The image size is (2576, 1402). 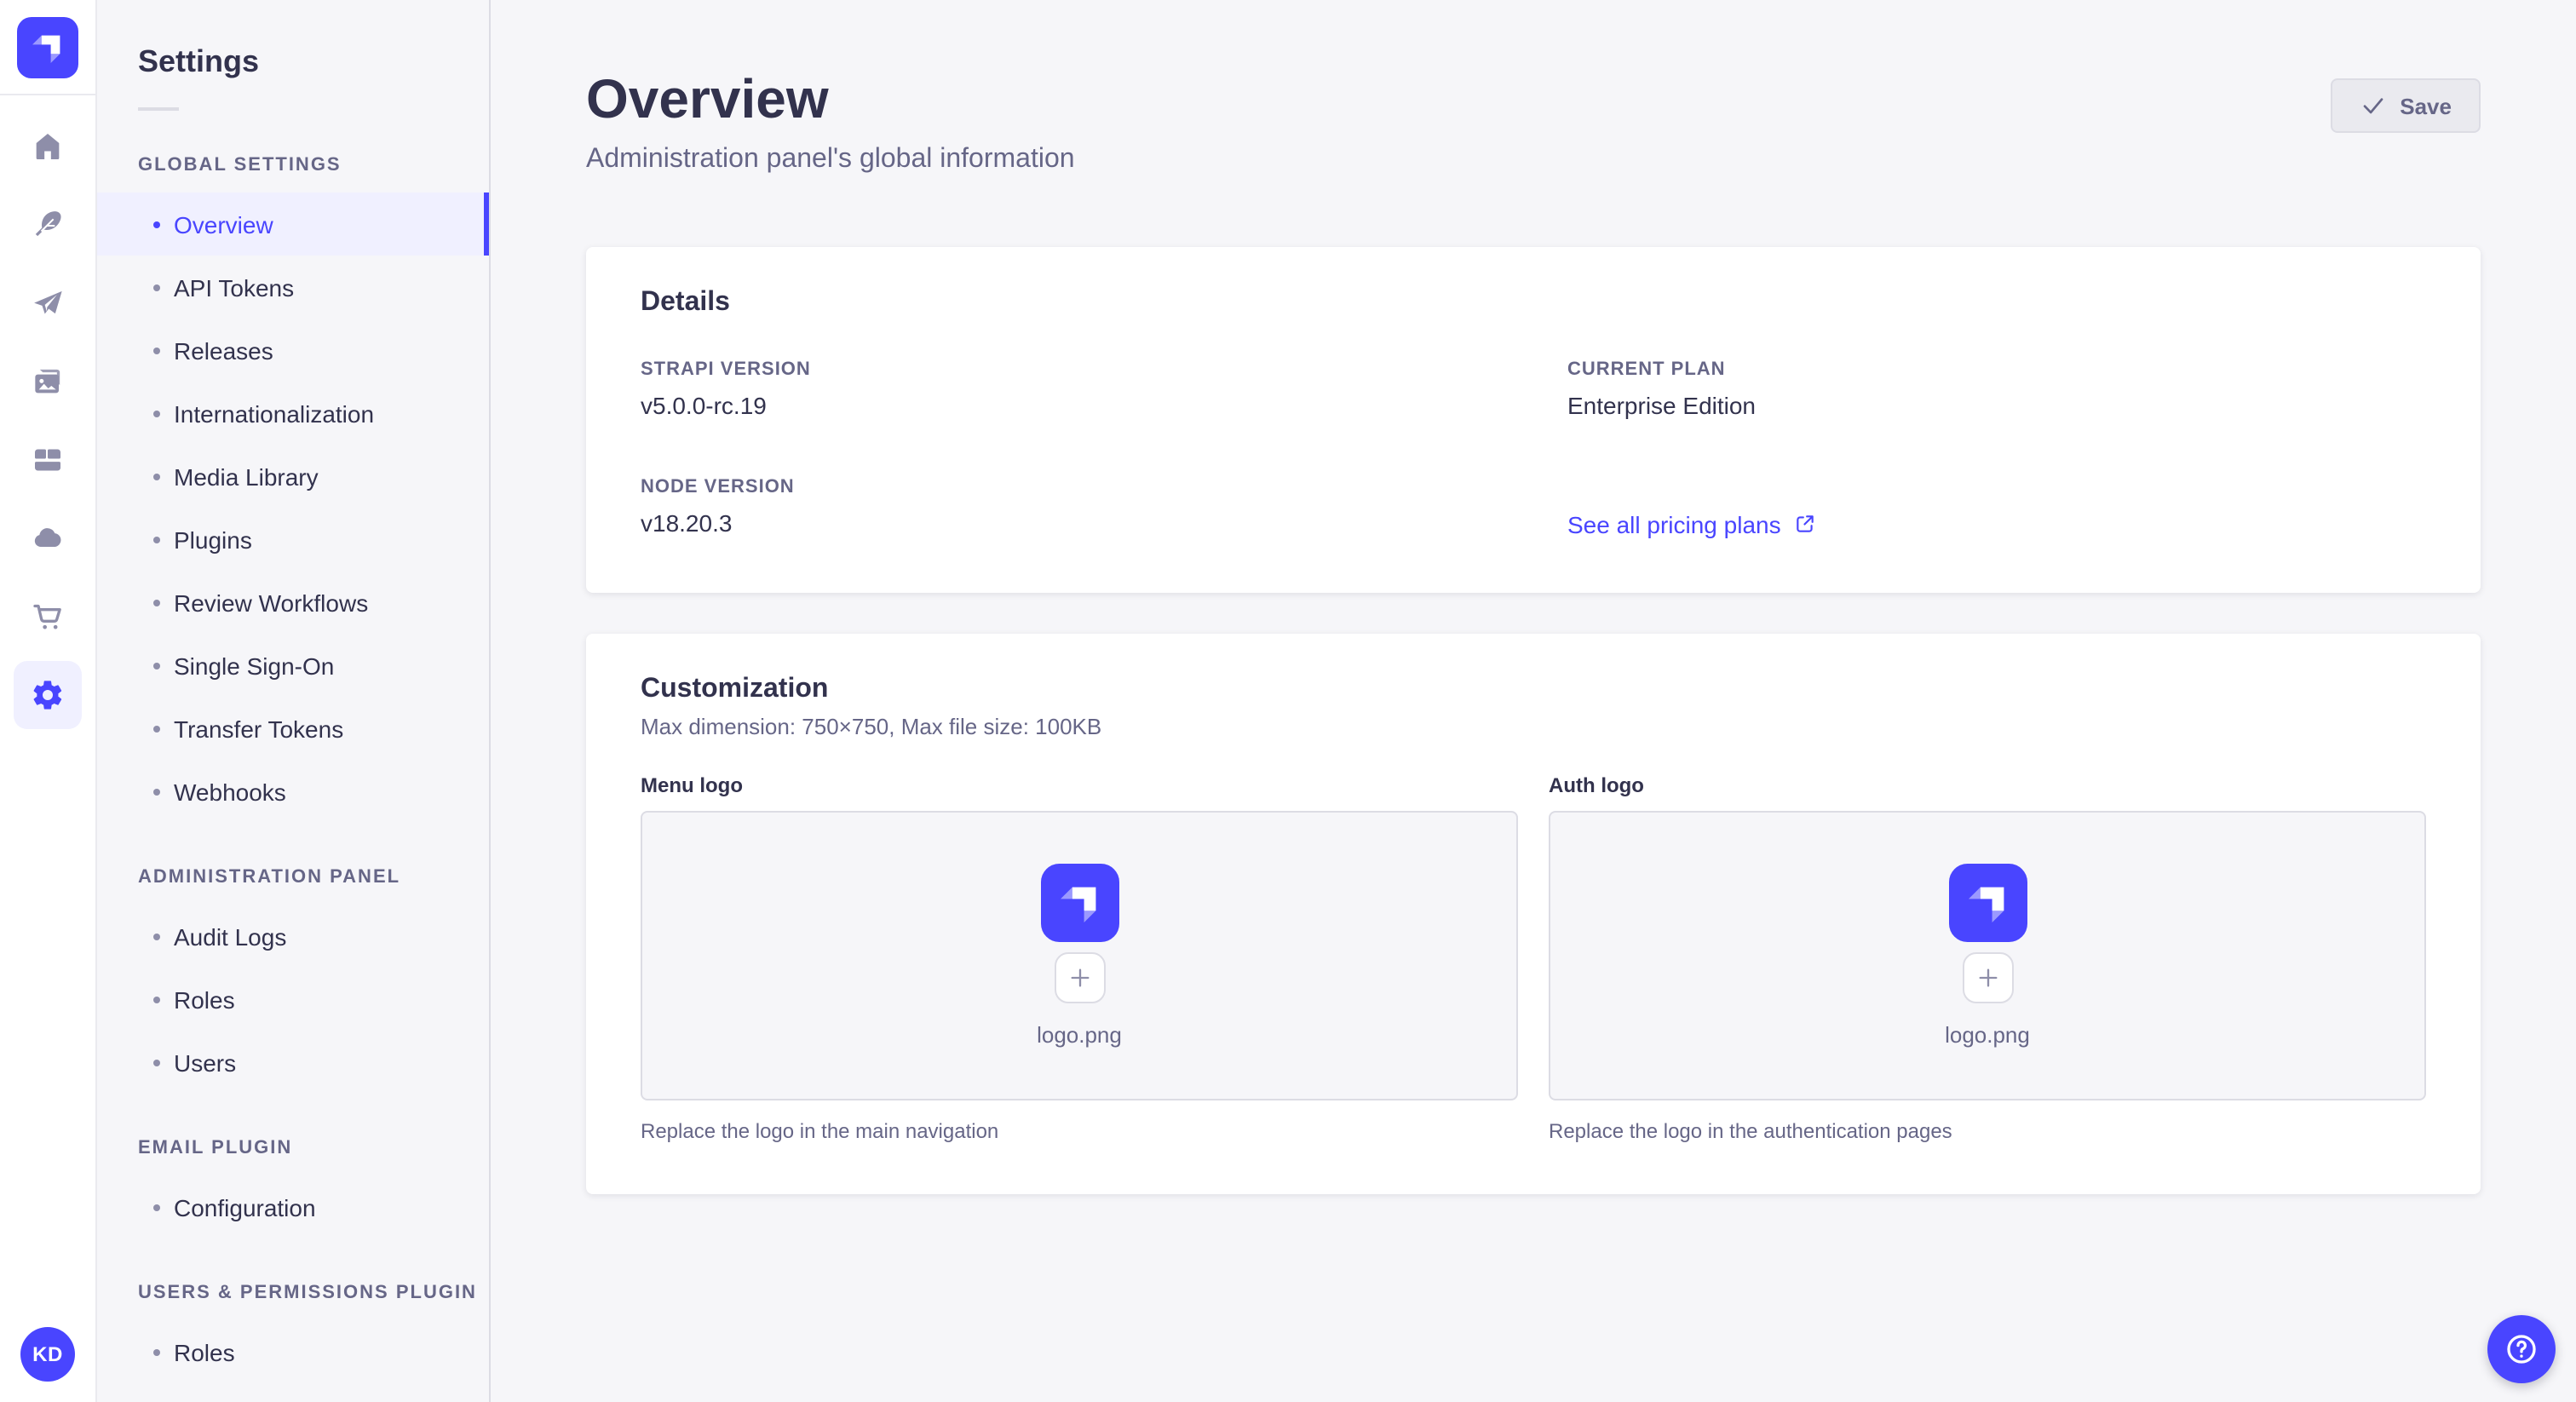 What do you see at coordinates (293, 999) in the screenshot?
I see `sidebar-item-admin-roles: Roles` at bounding box center [293, 999].